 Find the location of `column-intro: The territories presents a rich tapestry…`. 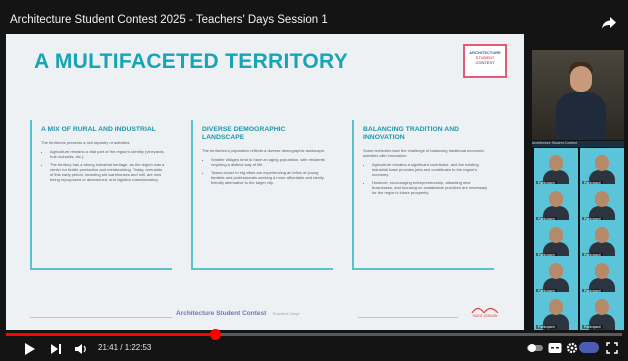

column-intro: The territories presents a rich tapestry… is located at coordinates (86, 142).